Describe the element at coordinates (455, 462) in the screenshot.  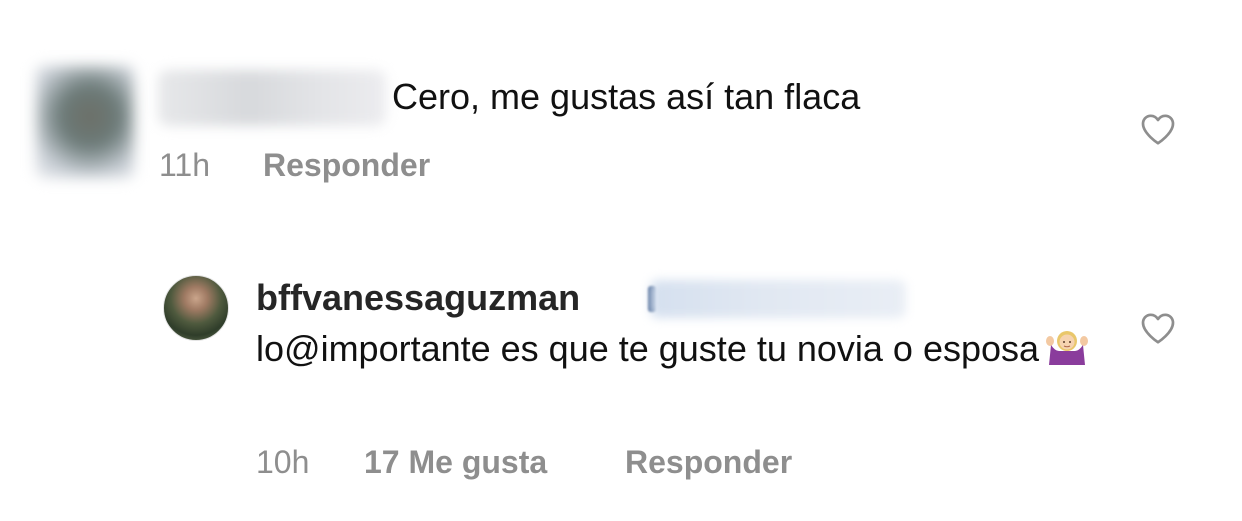
I see `likes-count-button: 17 Me gusta` at that location.